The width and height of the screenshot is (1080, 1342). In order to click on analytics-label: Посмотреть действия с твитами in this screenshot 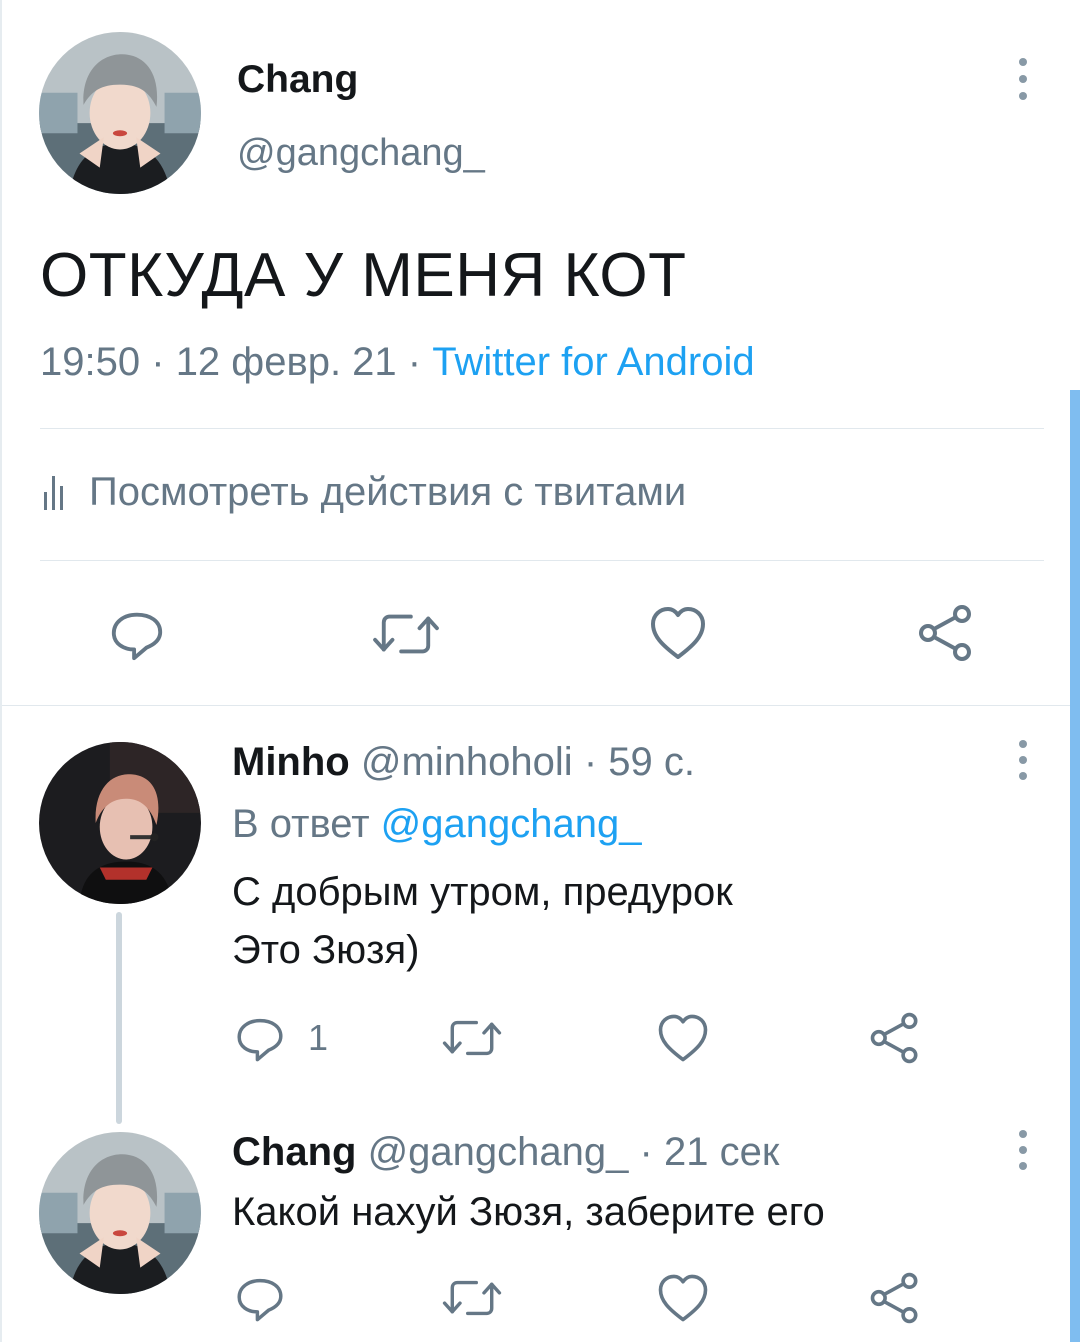, I will do `click(388, 492)`.